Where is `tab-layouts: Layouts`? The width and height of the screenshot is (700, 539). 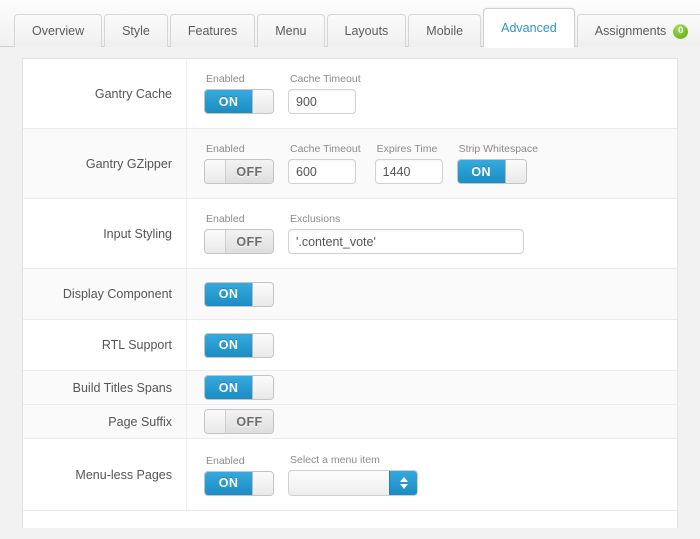
tab-layouts: Layouts is located at coordinates (366, 30).